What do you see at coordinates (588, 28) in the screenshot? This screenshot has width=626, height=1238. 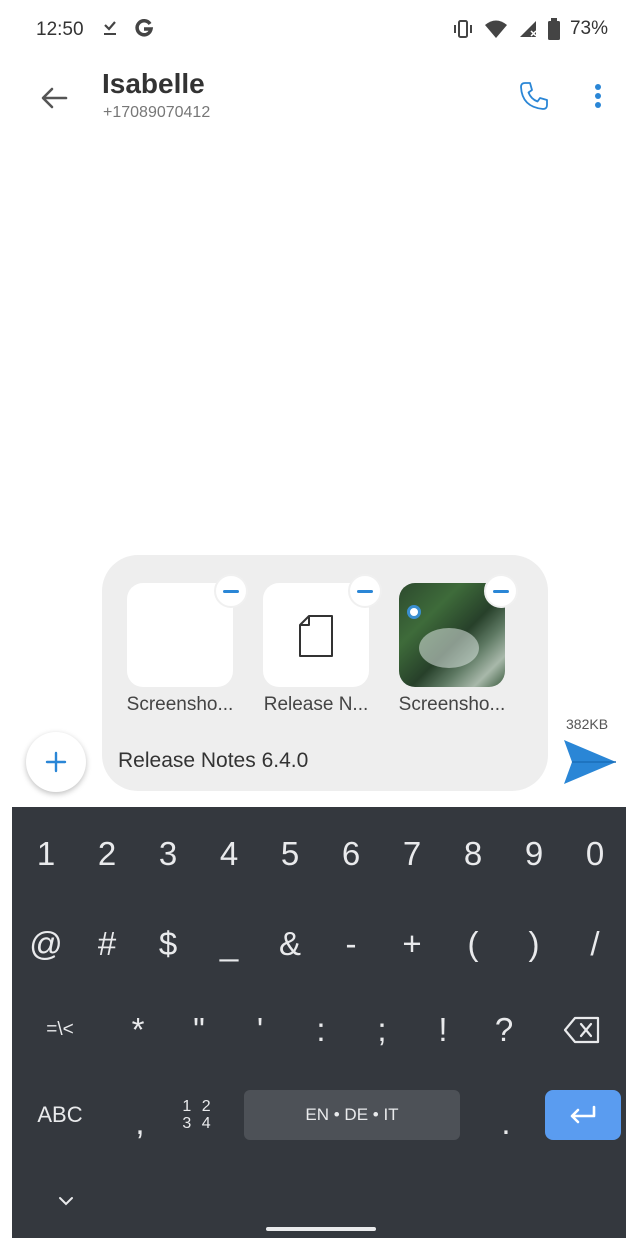 I see `battery-percentage: 73%` at bounding box center [588, 28].